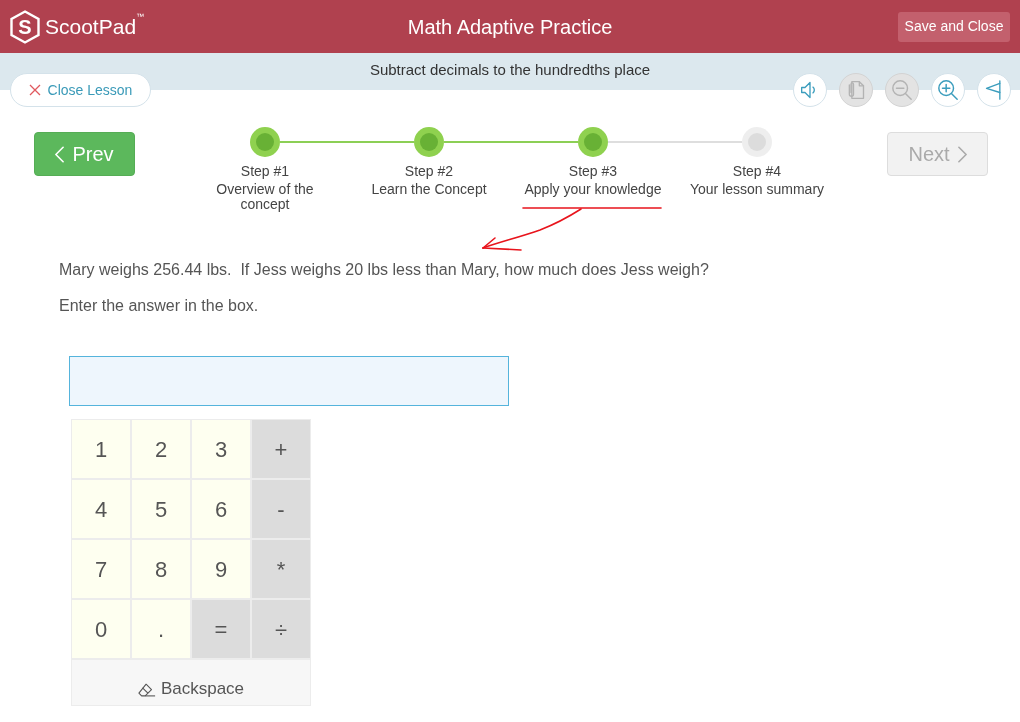 The image size is (1020, 722). What do you see at coordinates (510, 70) in the screenshot?
I see `lesson-topic: Subtract decimals to the hundredths place` at bounding box center [510, 70].